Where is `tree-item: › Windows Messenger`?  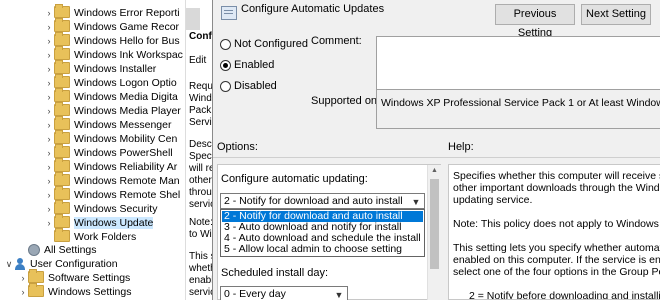 tree-item: › Windows Messenger is located at coordinates (107, 124).